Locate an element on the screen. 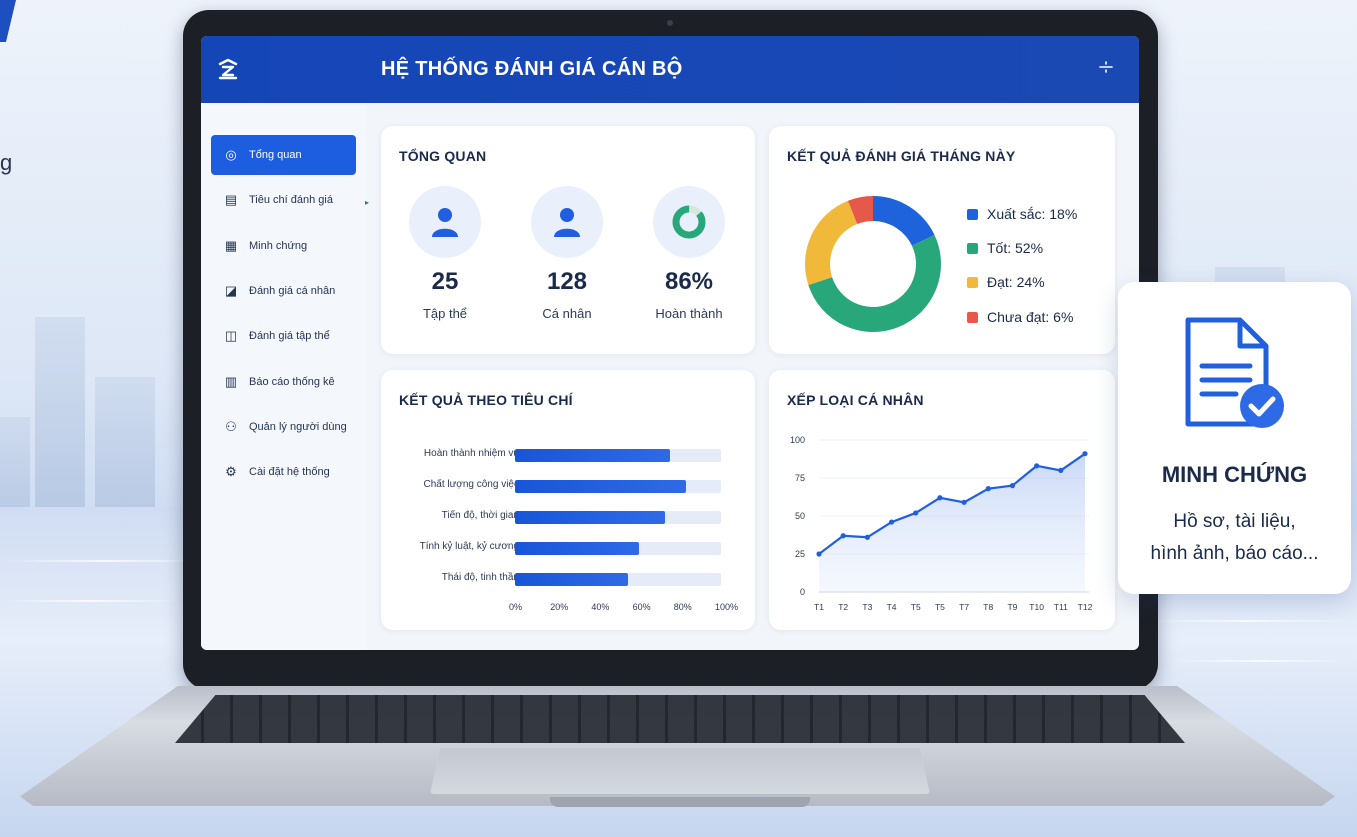  sidebar-item-label: Đánh giá cá nhân is located at coordinates (292, 290).